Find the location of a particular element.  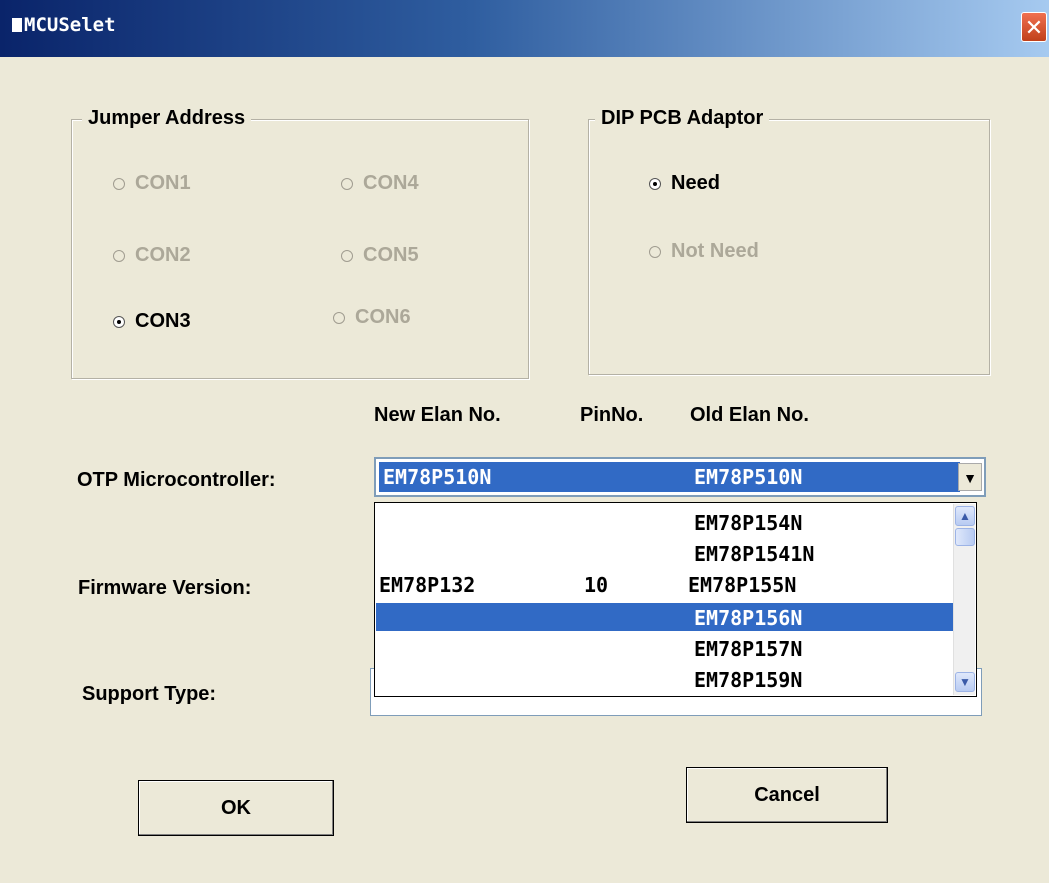

scroll-down-icon: ▼ is located at coordinates (965, 682).